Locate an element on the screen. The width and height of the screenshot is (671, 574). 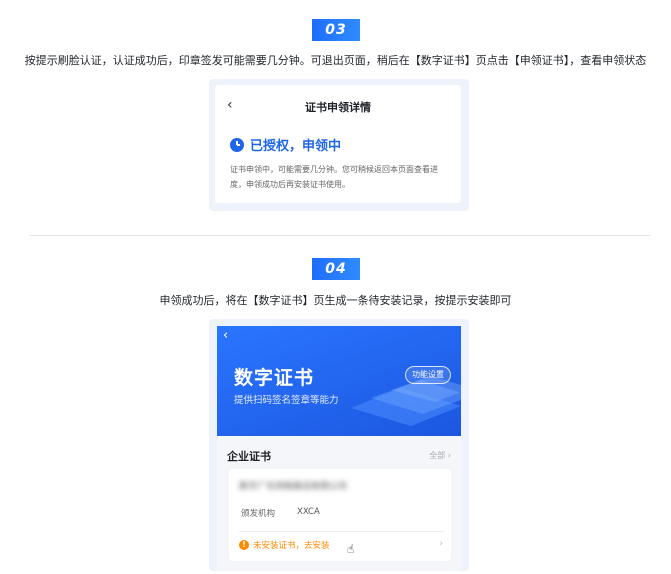
status-text: 已授权，申领中 is located at coordinates (296, 146).